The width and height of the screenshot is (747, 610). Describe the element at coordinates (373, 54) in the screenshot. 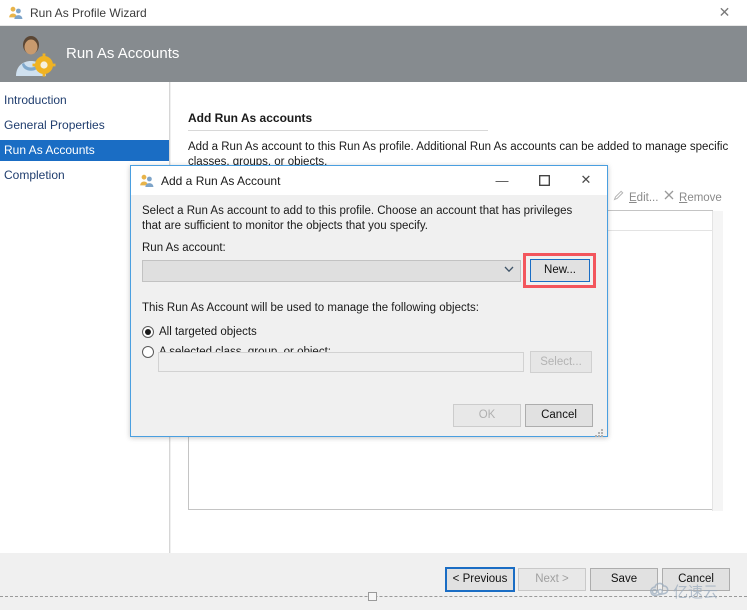

I see `page-banner: Run As Accounts` at that location.